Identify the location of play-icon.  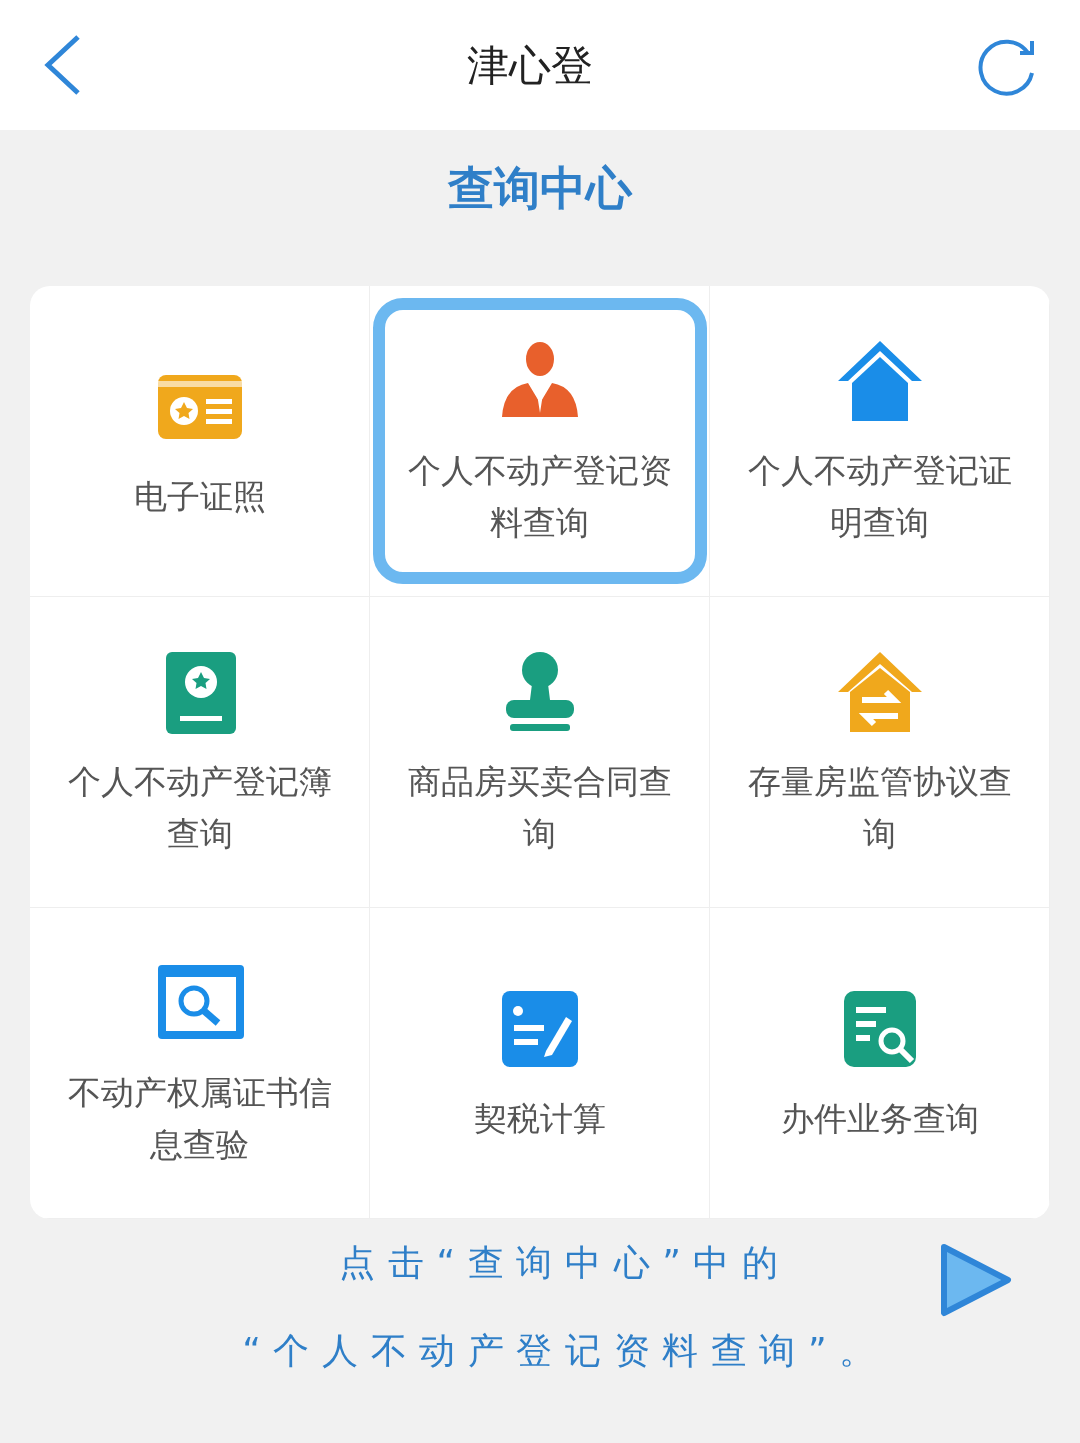
(976, 1280).